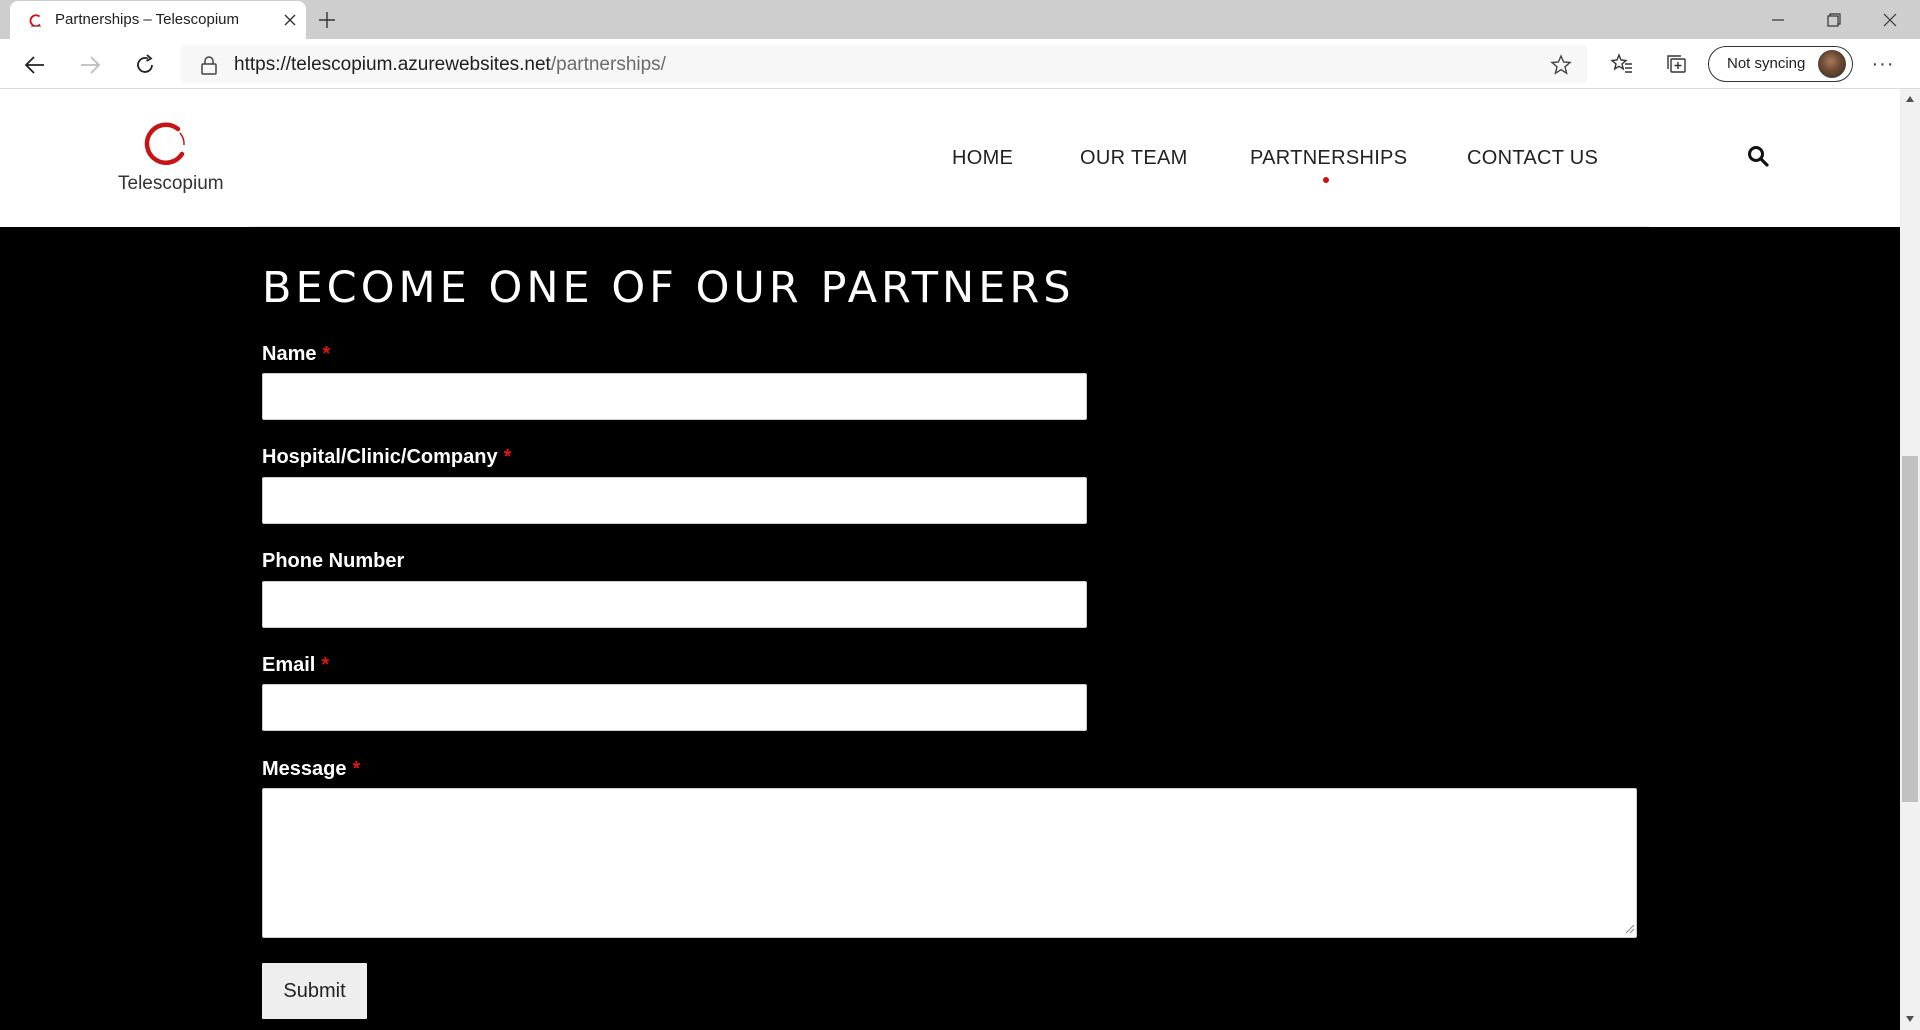  What do you see at coordinates (1890, 19) in the screenshot?
I see `close-window-icon` at bounding box center [1890, 19].